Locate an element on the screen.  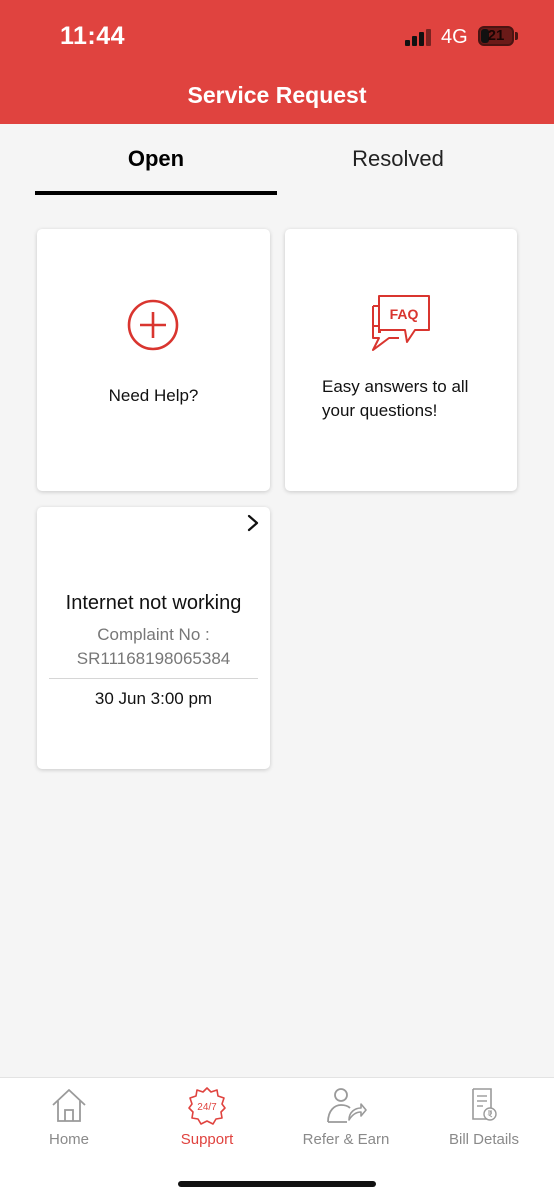
refer-earn-icon is located at coordinates (347, 1105).